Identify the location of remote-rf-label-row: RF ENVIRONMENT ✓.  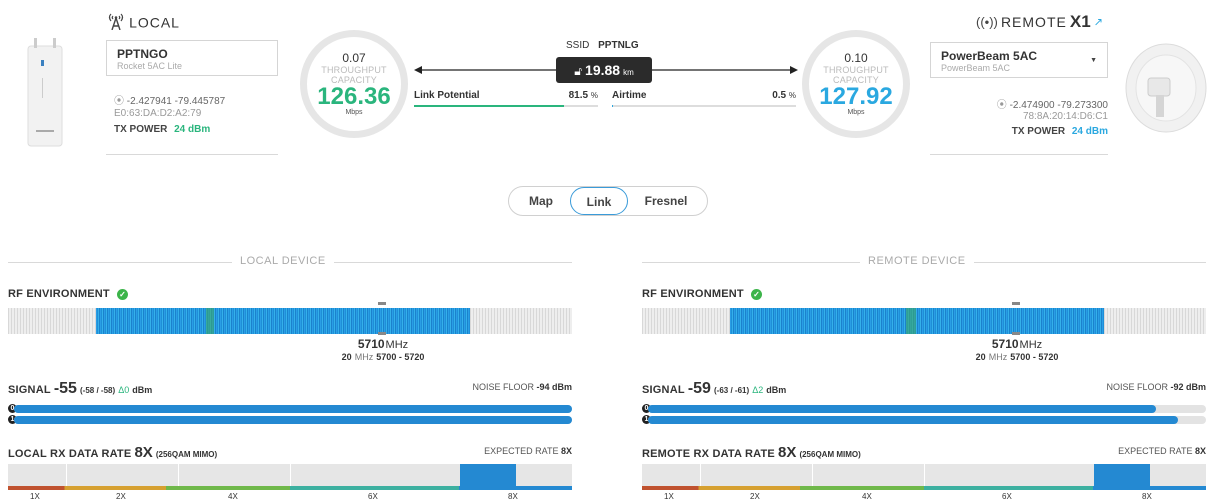
(702, 294).